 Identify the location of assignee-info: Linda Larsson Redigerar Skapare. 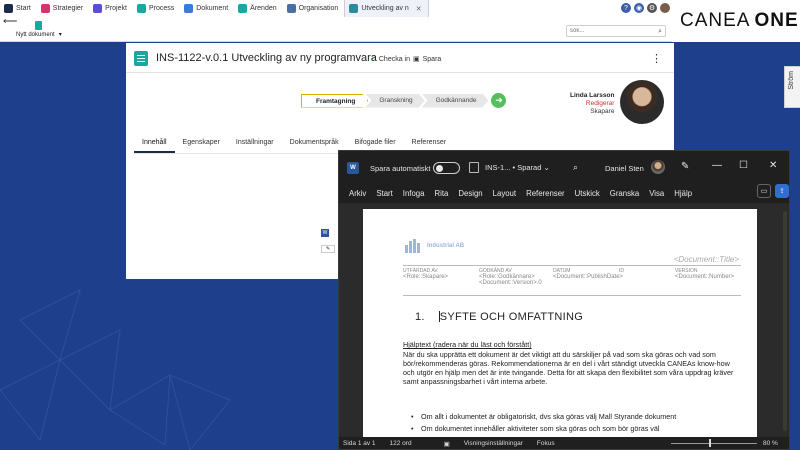
(592, 104).